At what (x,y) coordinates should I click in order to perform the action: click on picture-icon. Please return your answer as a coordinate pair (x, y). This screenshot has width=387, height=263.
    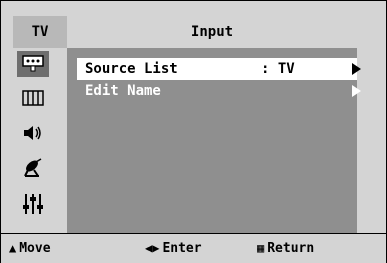
    Looking at the image, I should click on (33, 98).